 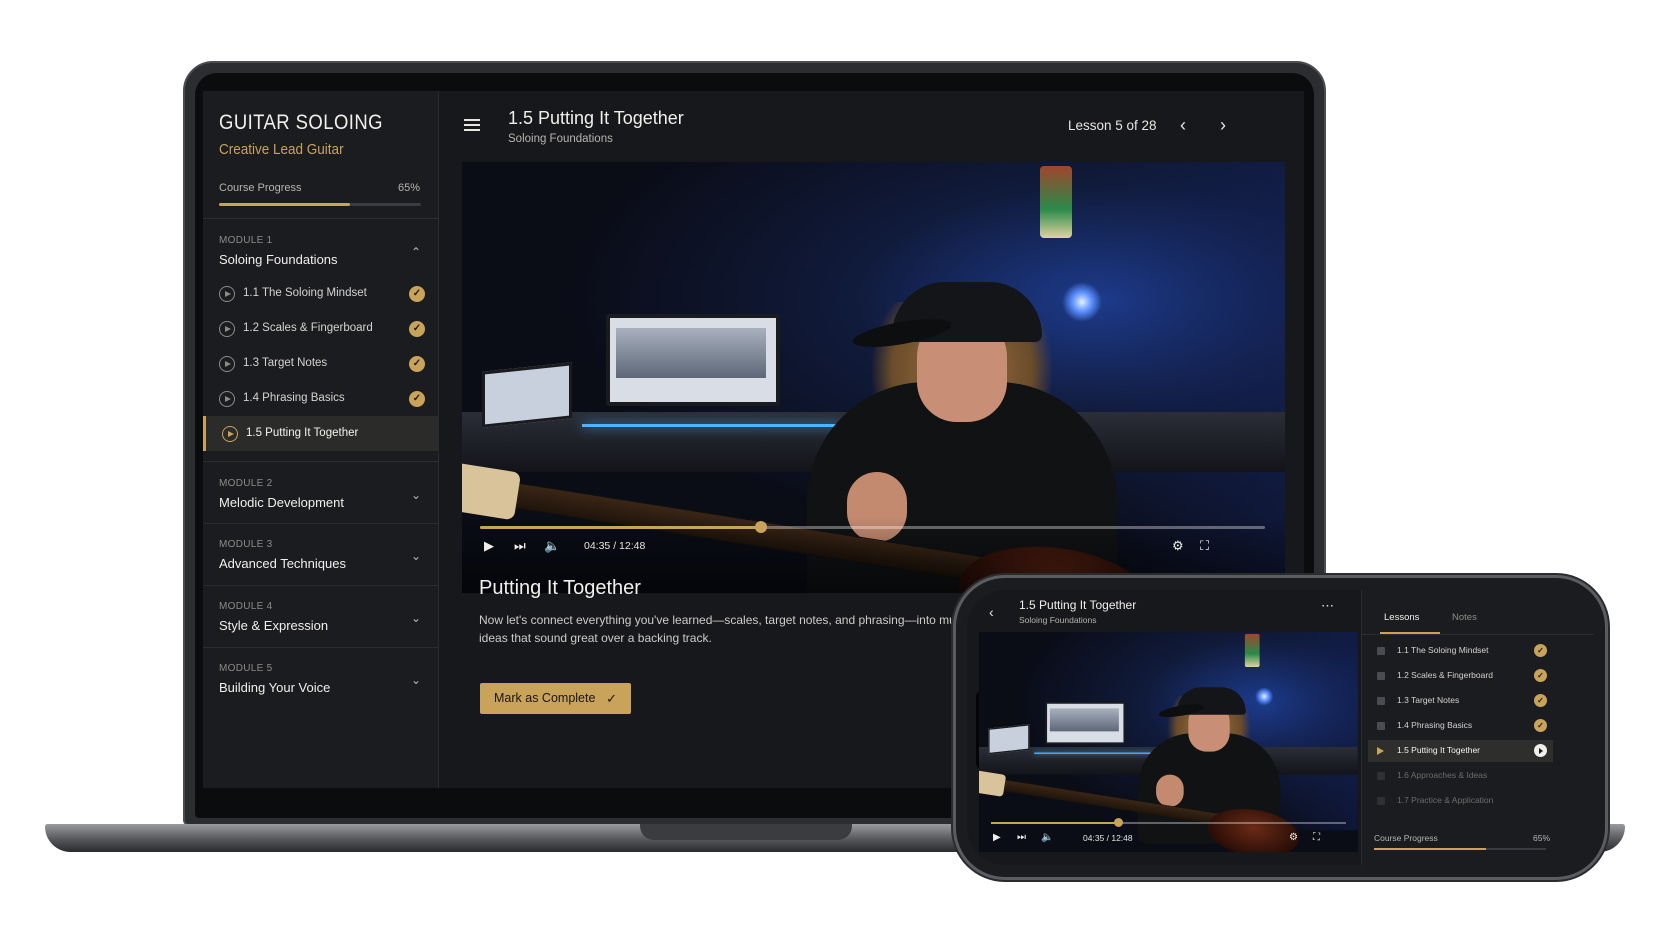 What do you see at coordinates (746, 832) in the screenshot?
I see `laptop-notch` at bounding box center [746, 832].